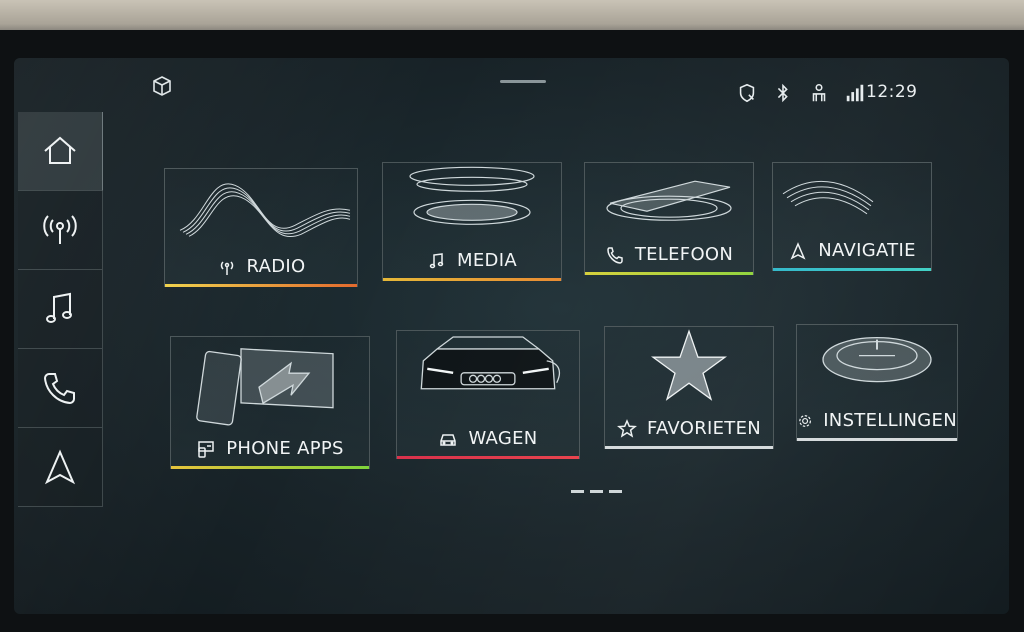  Describe the element at coordinates (819, 92) in the screenshot. I see `person-icon` at that location.